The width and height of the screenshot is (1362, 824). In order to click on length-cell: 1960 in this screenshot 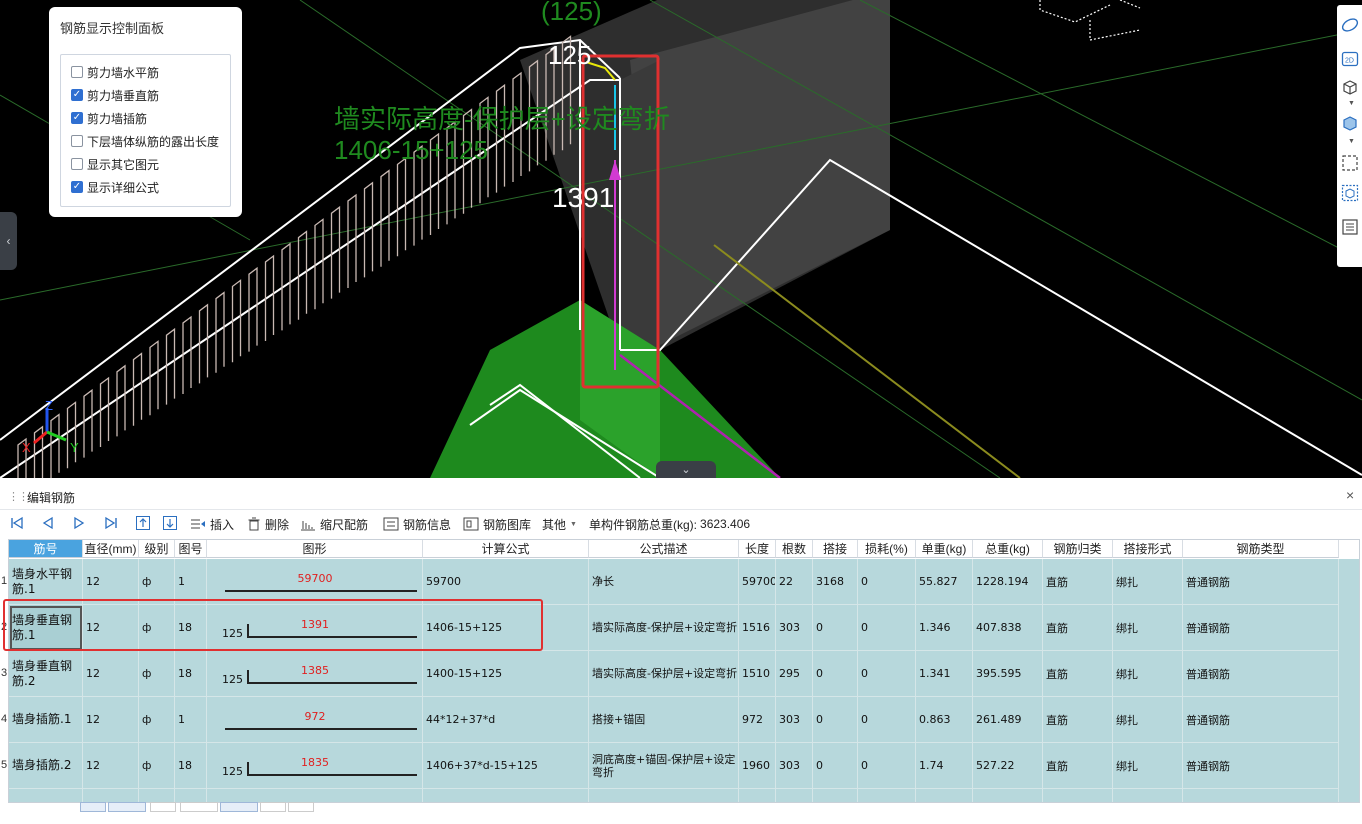, I will do `click(757, 766)`.